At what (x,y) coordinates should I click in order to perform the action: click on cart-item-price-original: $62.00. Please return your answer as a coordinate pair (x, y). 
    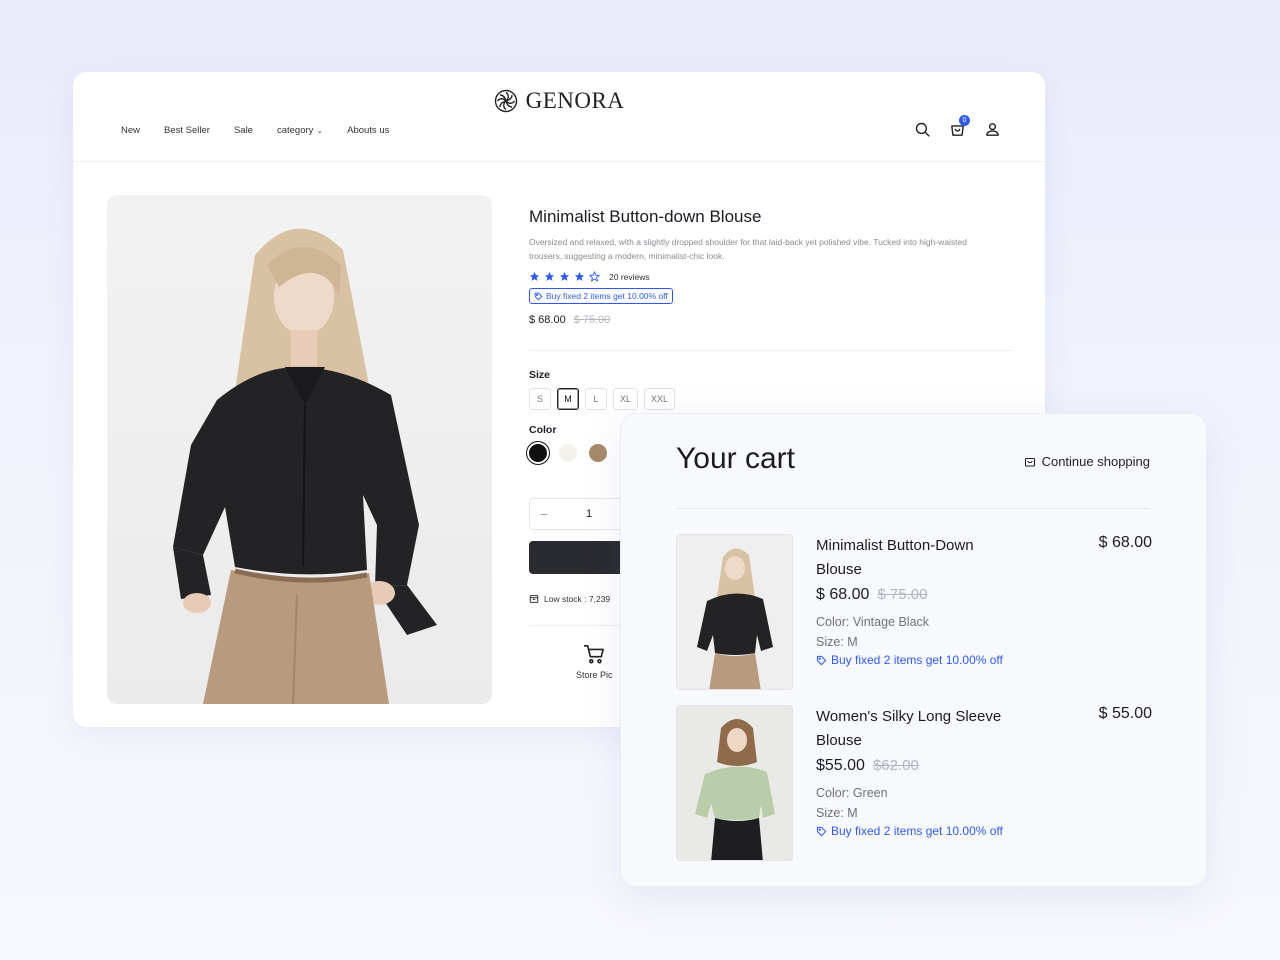
    Looking at the image, I should click on (895, 765).